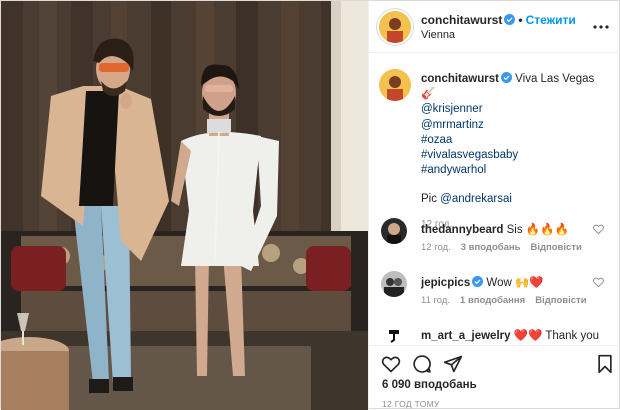 The width and height of the screenshot is (620, 410). Describe the element at coordinates (462, 230) in the screenshot. I see `commenter-username: thedannybeard` at that location.